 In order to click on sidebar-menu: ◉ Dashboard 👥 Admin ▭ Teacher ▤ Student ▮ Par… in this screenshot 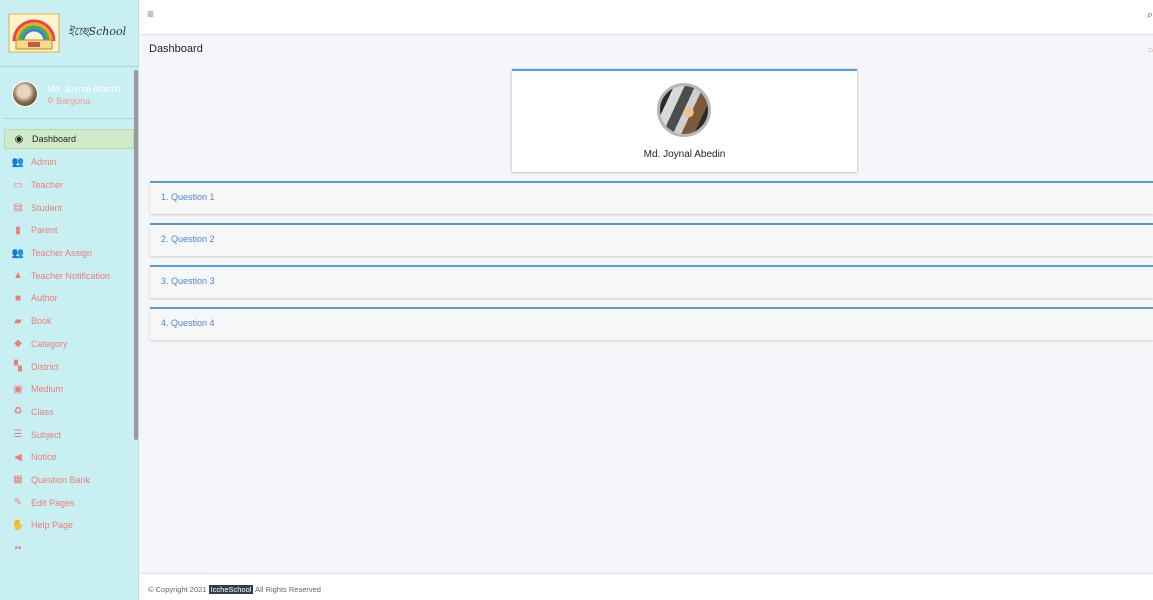, I will do `click(69, 344)`.